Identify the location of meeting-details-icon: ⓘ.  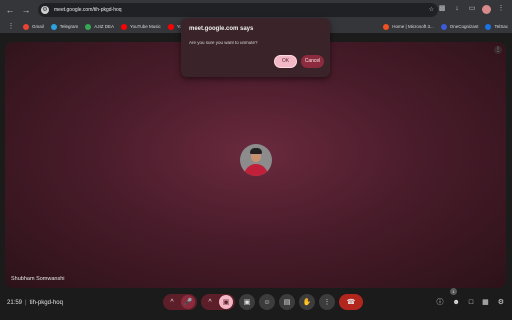
(439, 302).